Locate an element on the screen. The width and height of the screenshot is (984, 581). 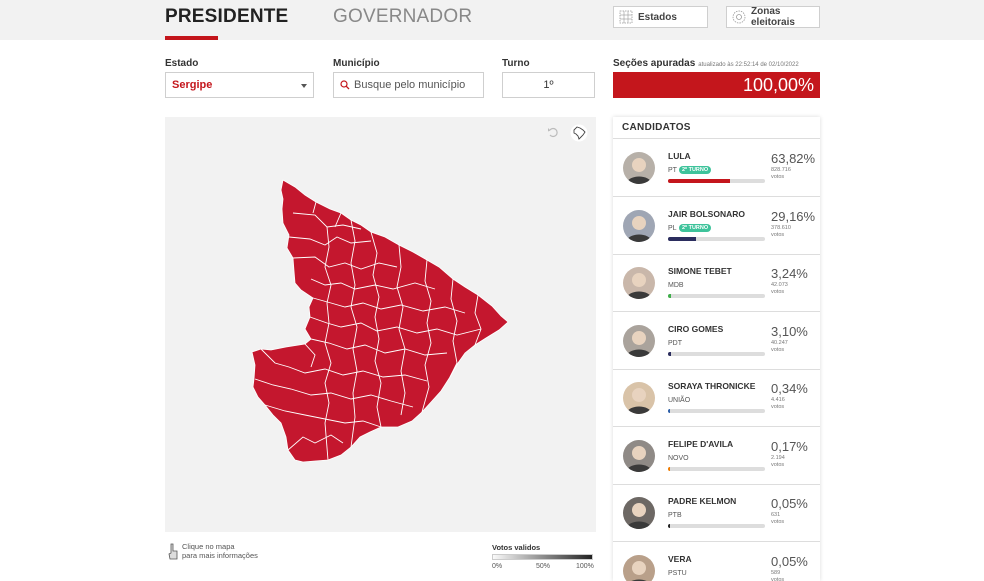
candidate-votes-count: 378.610 is located at coordinates (781, 227).